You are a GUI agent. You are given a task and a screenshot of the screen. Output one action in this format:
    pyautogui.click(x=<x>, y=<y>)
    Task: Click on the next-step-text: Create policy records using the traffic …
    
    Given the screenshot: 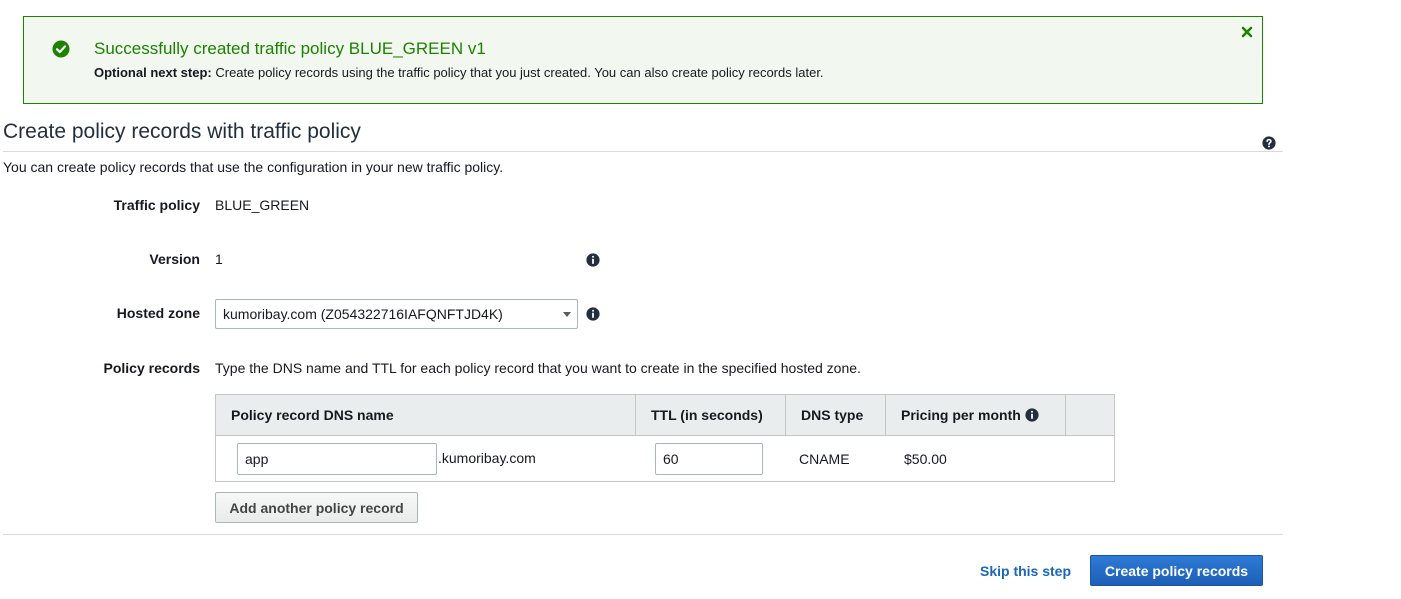 What is the action you would take?
    pyautogui.click(x=517, y=72)
    